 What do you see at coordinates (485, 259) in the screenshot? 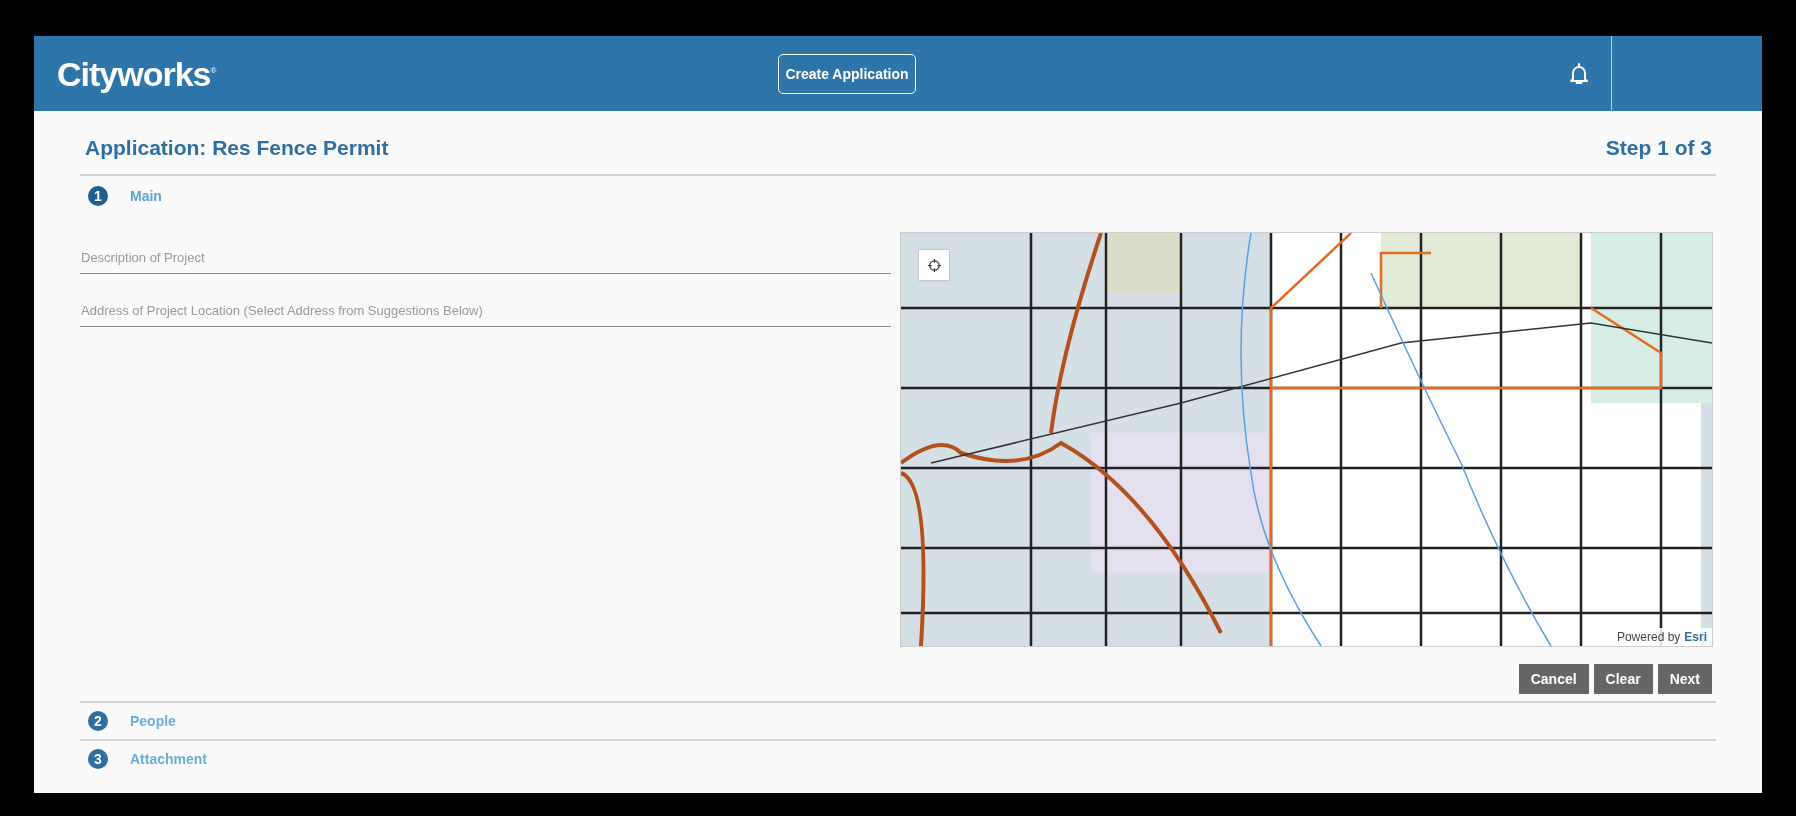
I see `text-field: Description of Project` at bounding box center [485, 259].